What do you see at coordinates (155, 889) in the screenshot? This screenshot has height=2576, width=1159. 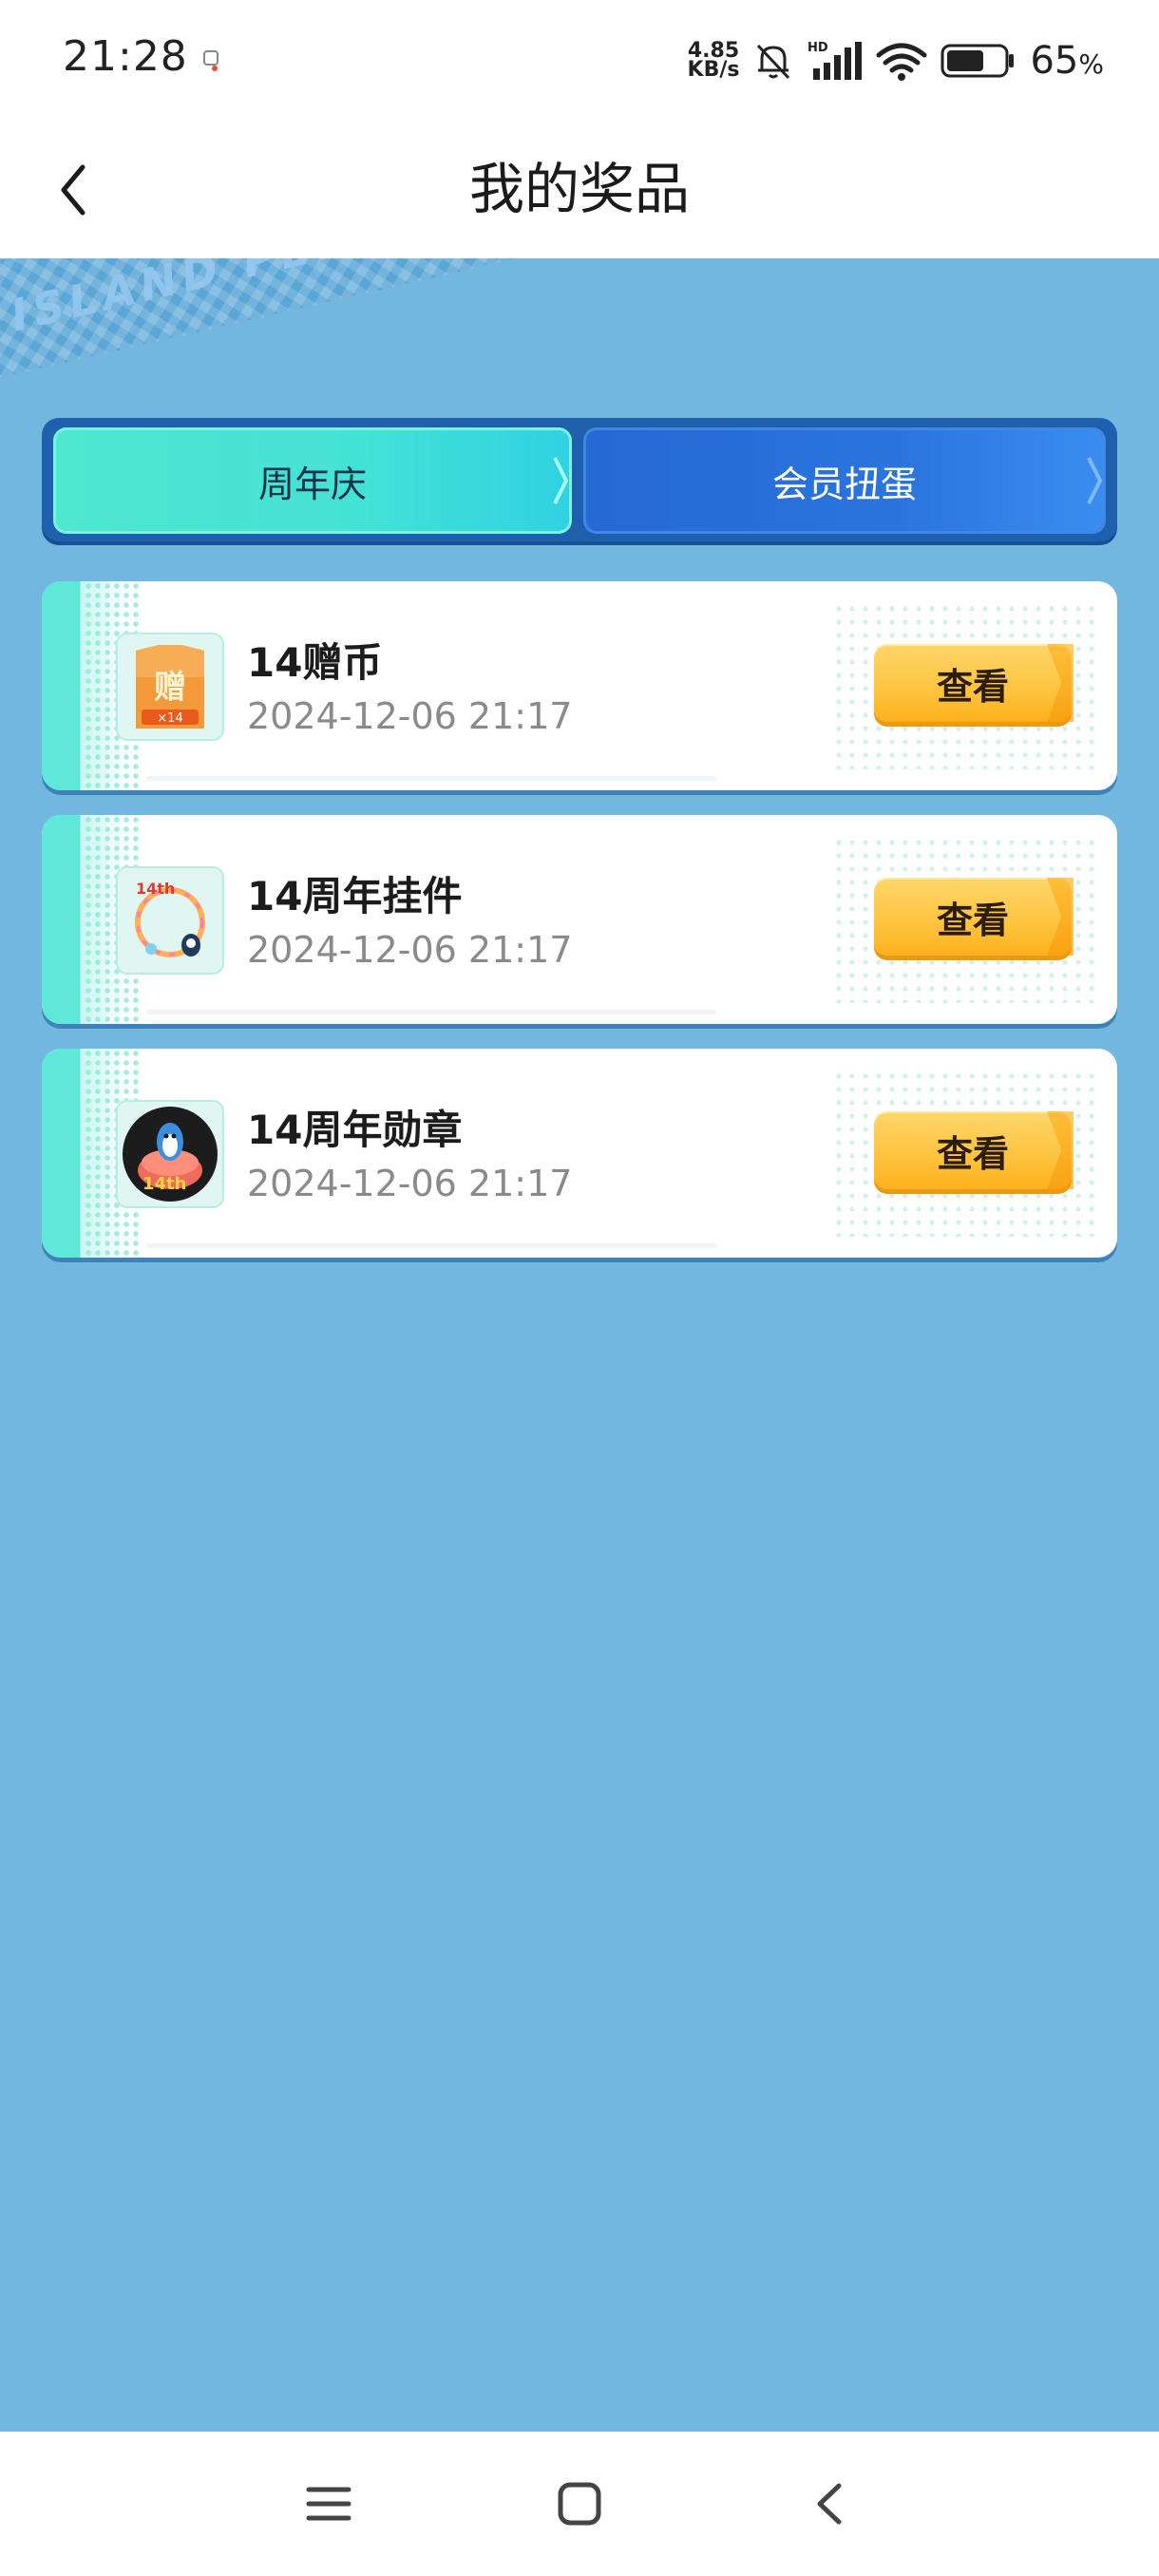 I see `frame-badge-text: 14th` at bounding box center [155, 889].